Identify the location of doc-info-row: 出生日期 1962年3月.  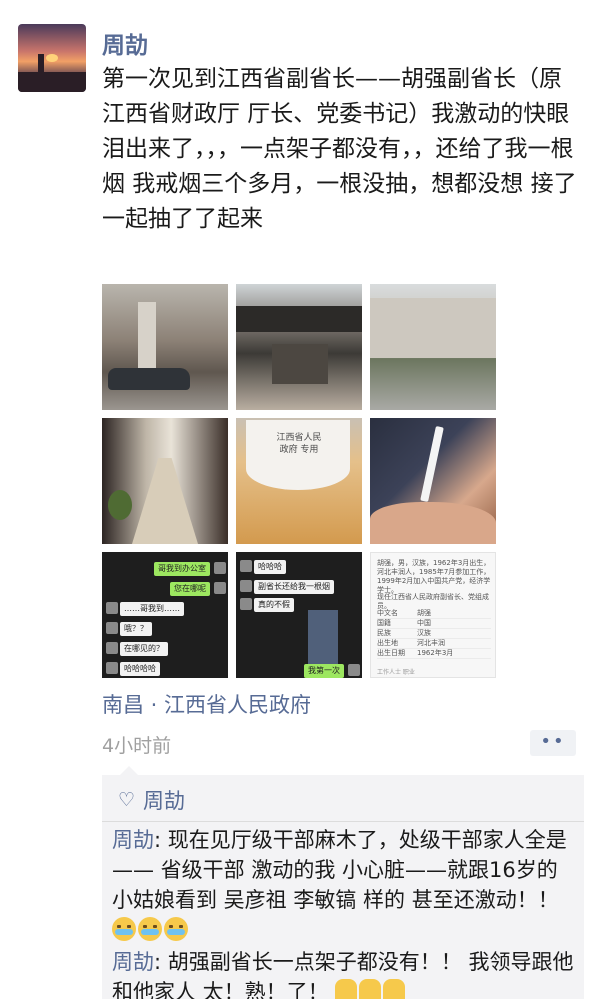
(434, 654).